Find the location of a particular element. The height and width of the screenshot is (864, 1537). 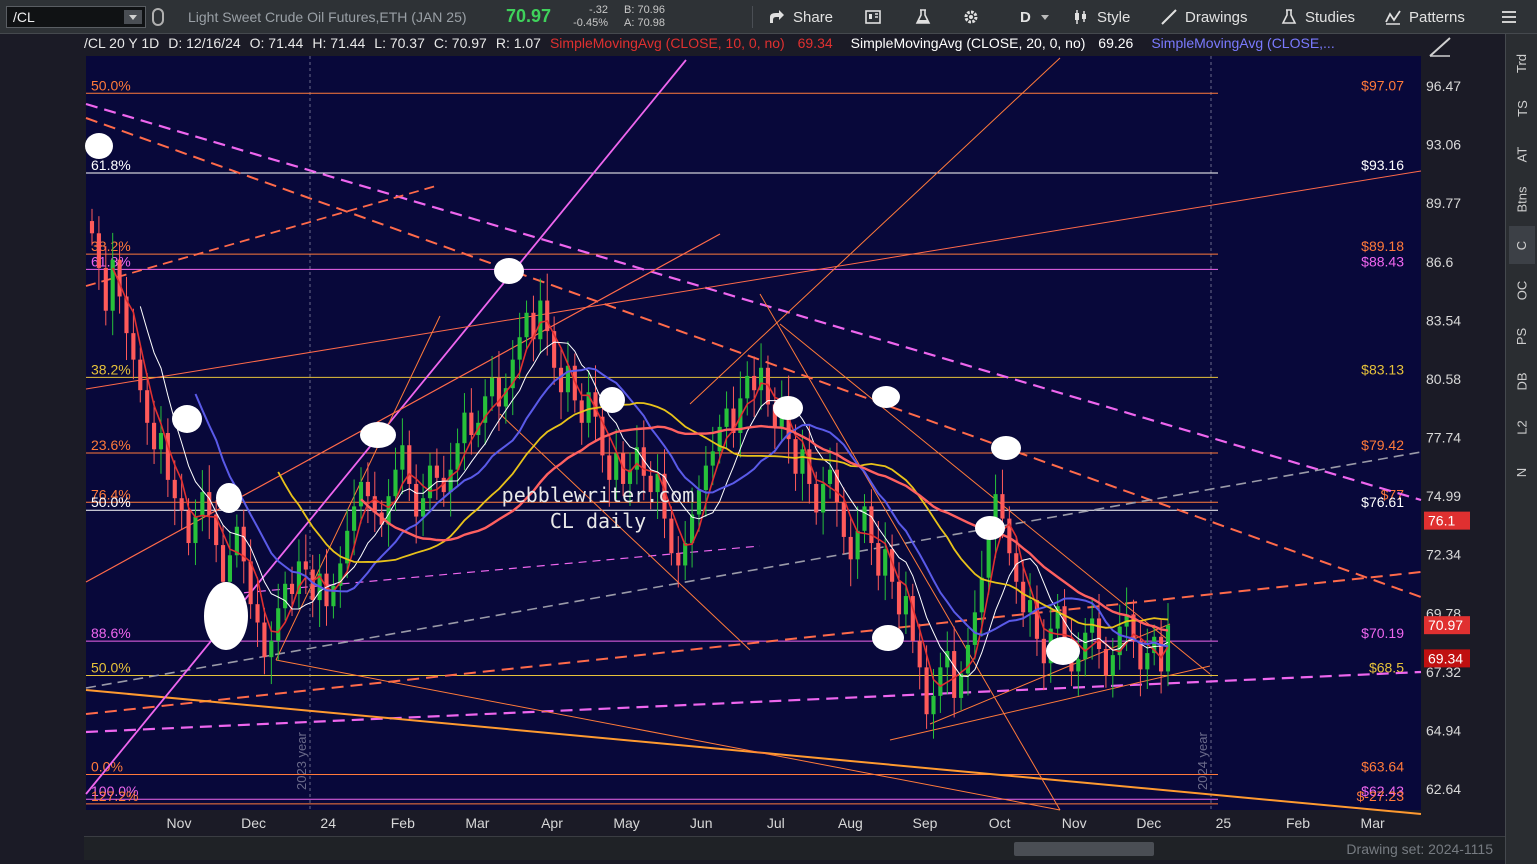

side-tab-at: AT is located at coordinates (1522, 154).